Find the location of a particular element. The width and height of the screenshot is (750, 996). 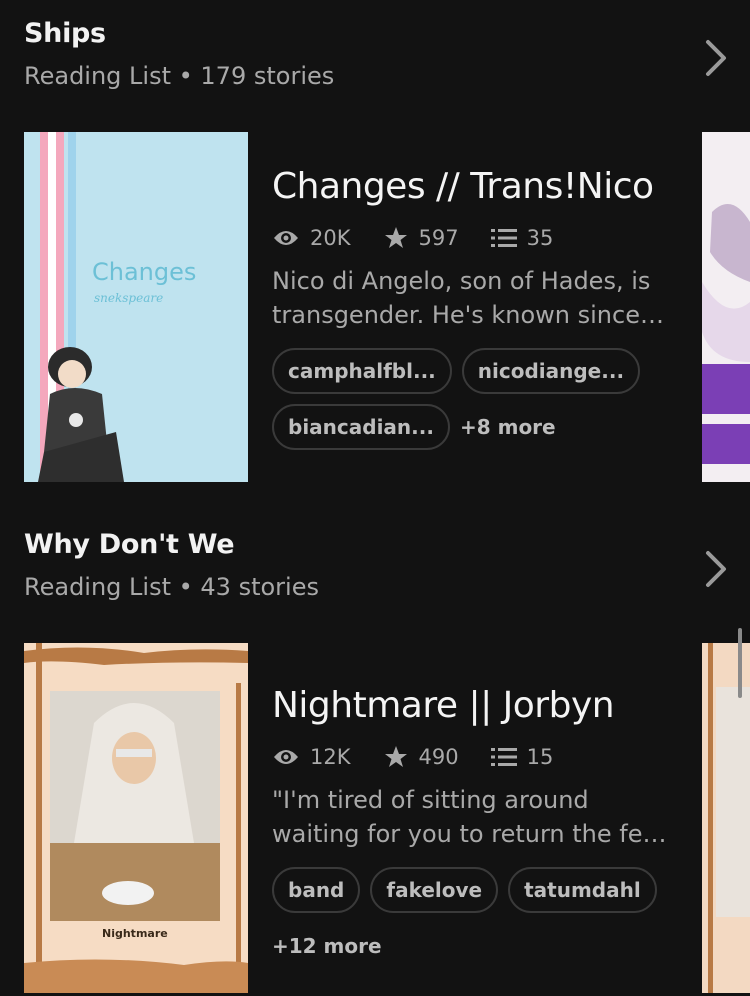

story-cover: Changes snekspeare is located at coordinates (136, 307).